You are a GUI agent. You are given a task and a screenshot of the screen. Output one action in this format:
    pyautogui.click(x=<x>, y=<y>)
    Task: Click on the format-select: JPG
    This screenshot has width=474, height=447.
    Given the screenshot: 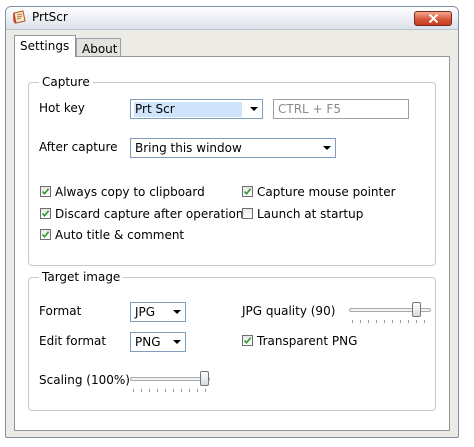 What is the action you would take?
    pyautogui.click(x=158, y=312)
    